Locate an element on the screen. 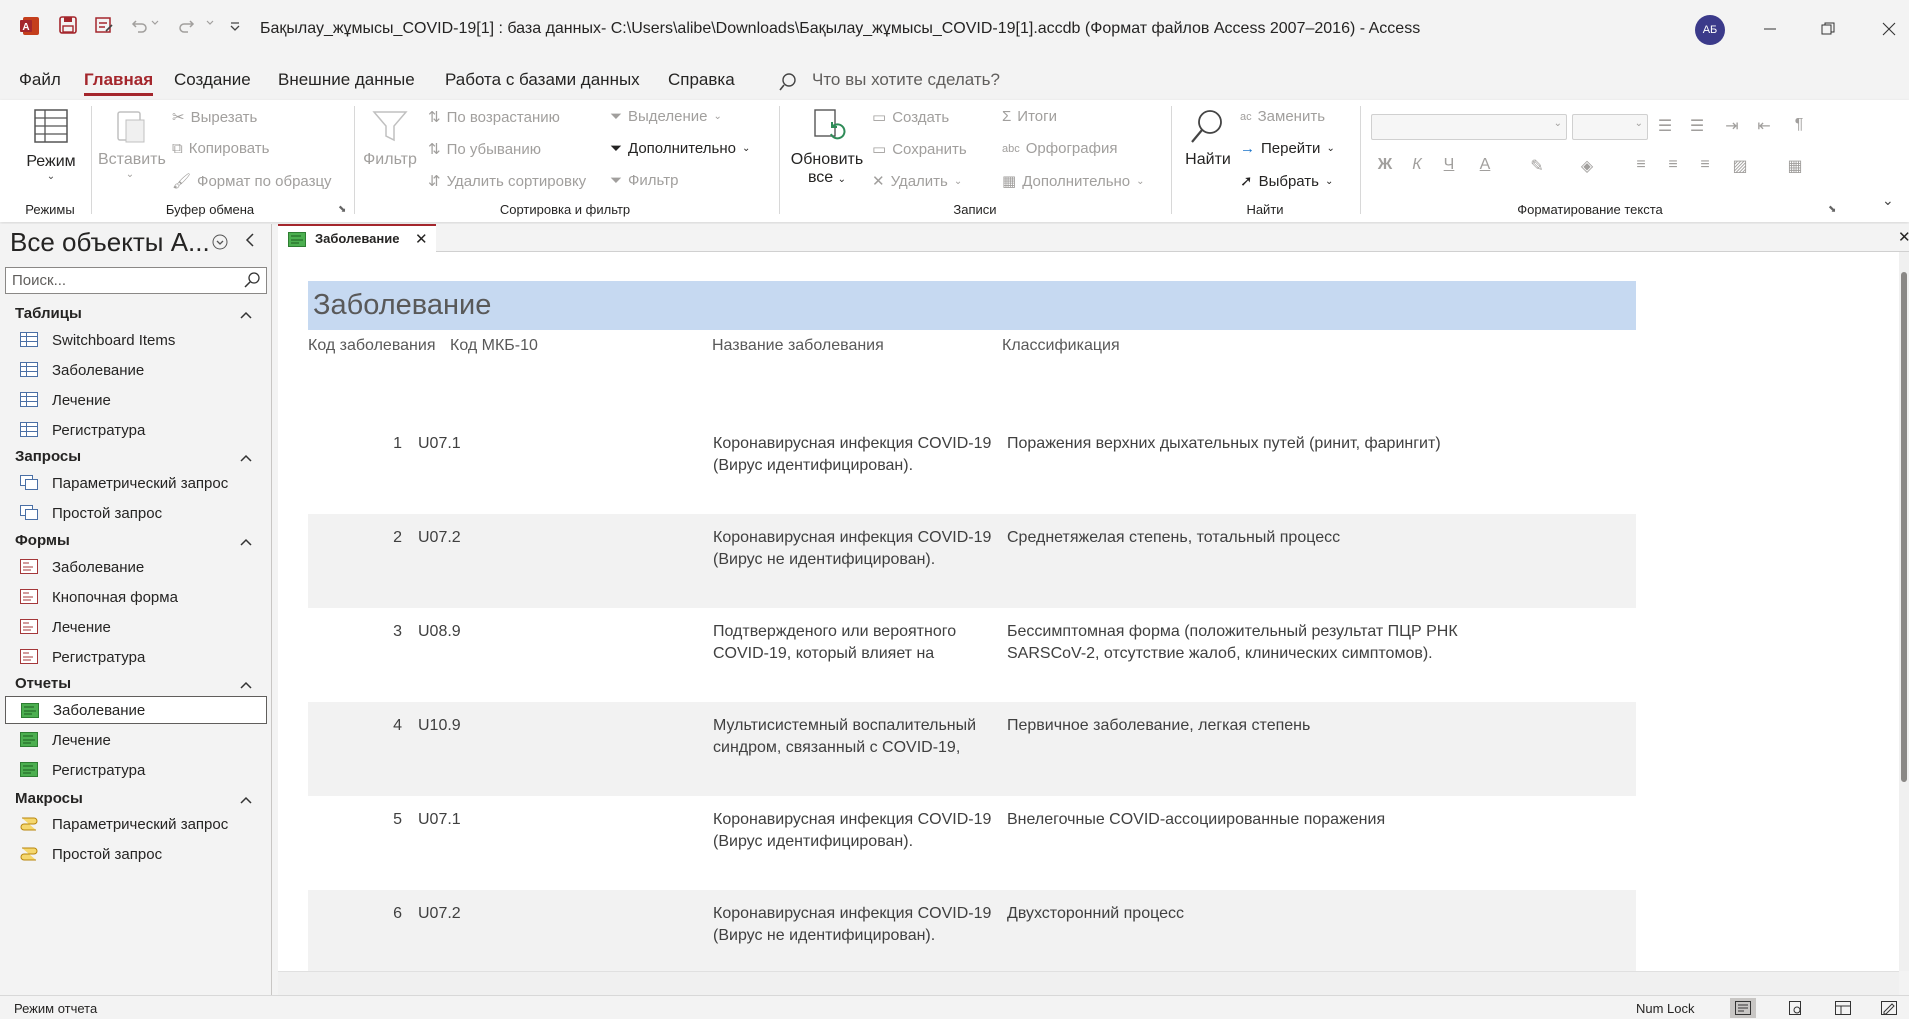  undo-icon is located at coordinates (140, 25).